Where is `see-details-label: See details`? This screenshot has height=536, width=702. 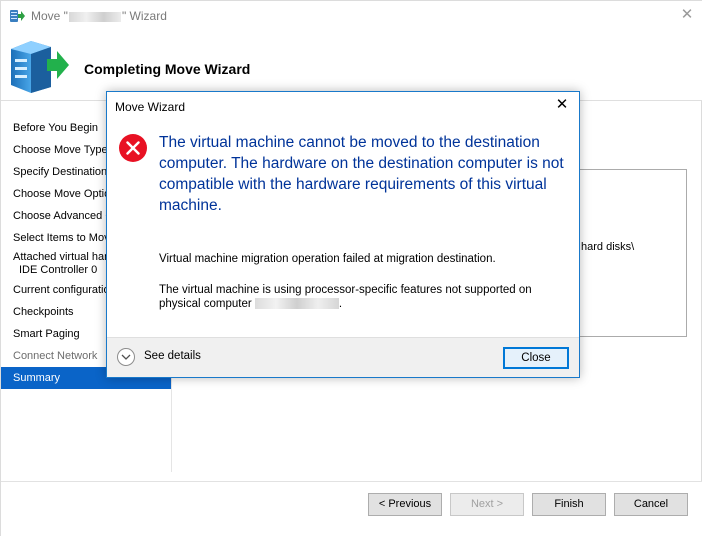 see-details-label: See details is located at coordinates (172, 356).